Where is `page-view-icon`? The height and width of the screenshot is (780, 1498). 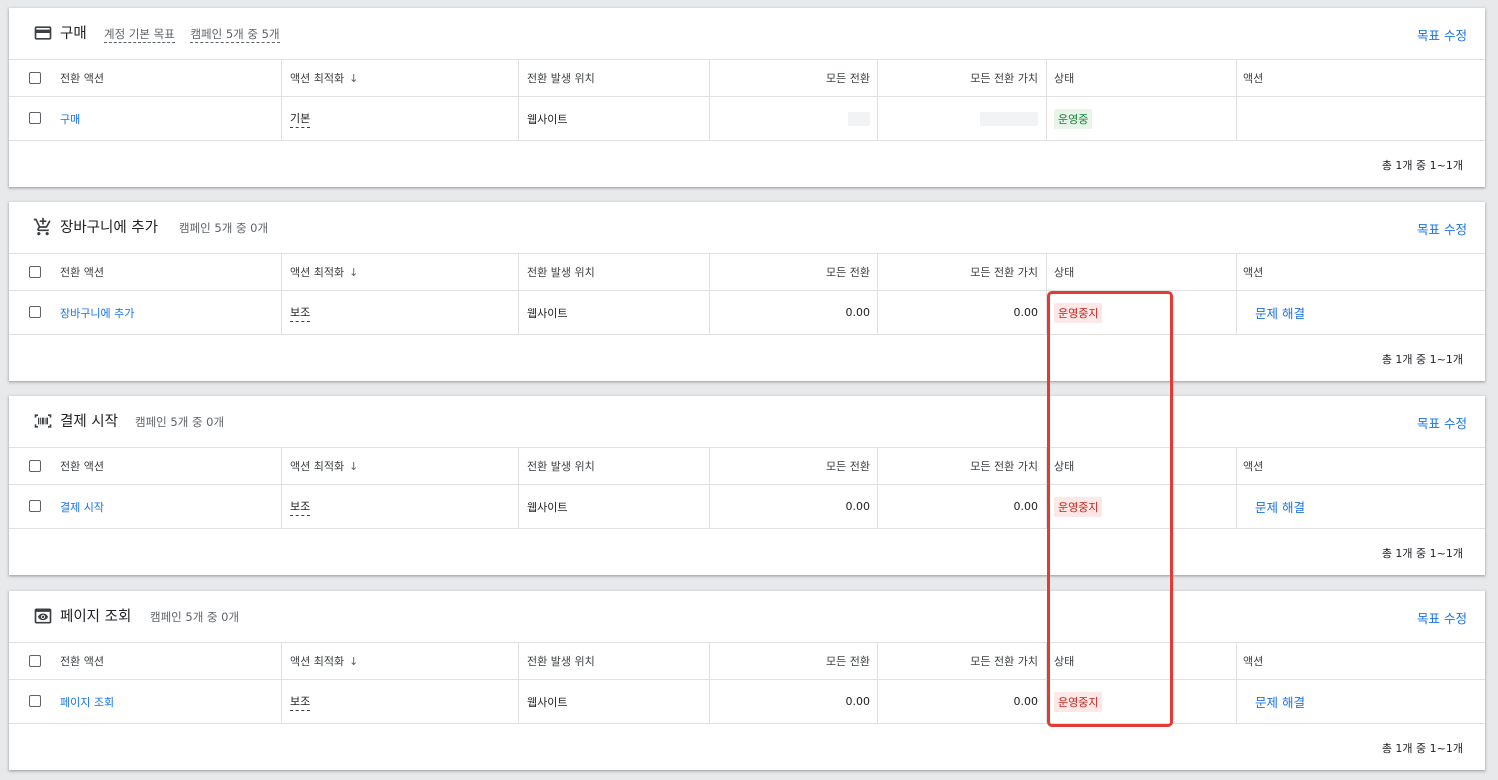
page-view-icon is located at coordinates (43, 616).